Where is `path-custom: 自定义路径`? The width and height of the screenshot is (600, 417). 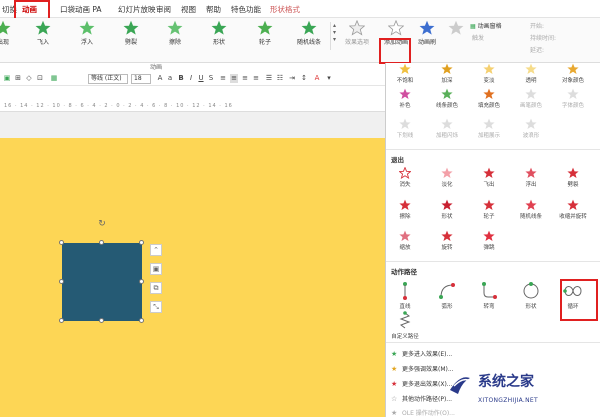
path-custom: 自定义路径 is located at coordinates (405, 325).